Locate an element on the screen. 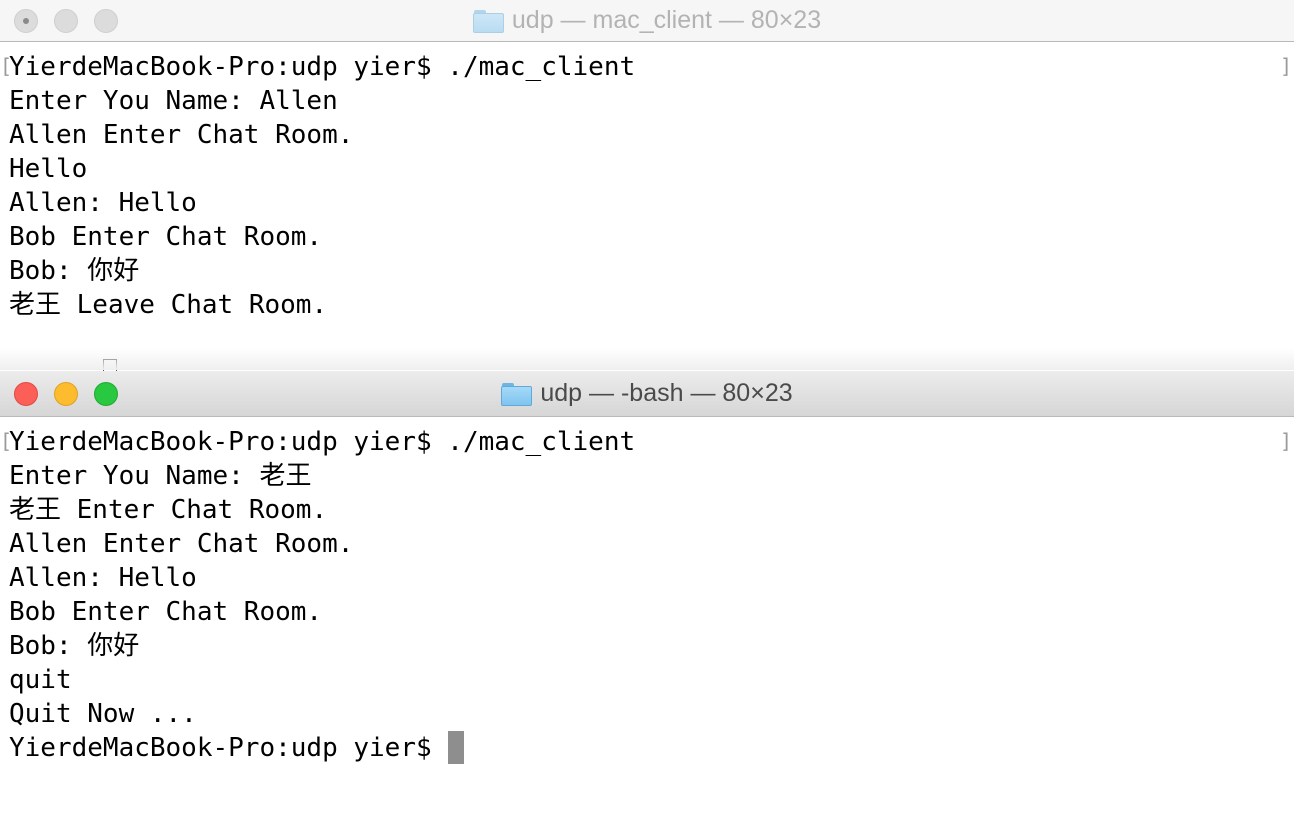 This screenshot has height=824, width=1294. window-shadow is located at coordinates (647, 359).